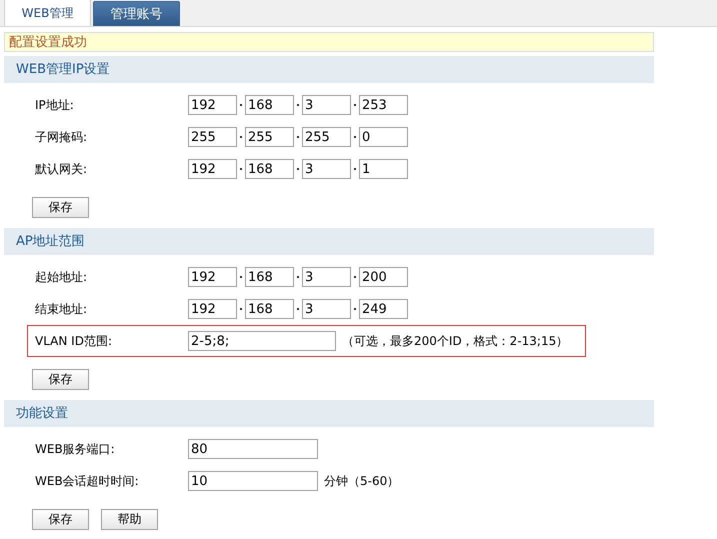 Image resolution: width=717 pixels, height=539 pixels. I want to click on field-label: 默认网关:, so click(61, 169).